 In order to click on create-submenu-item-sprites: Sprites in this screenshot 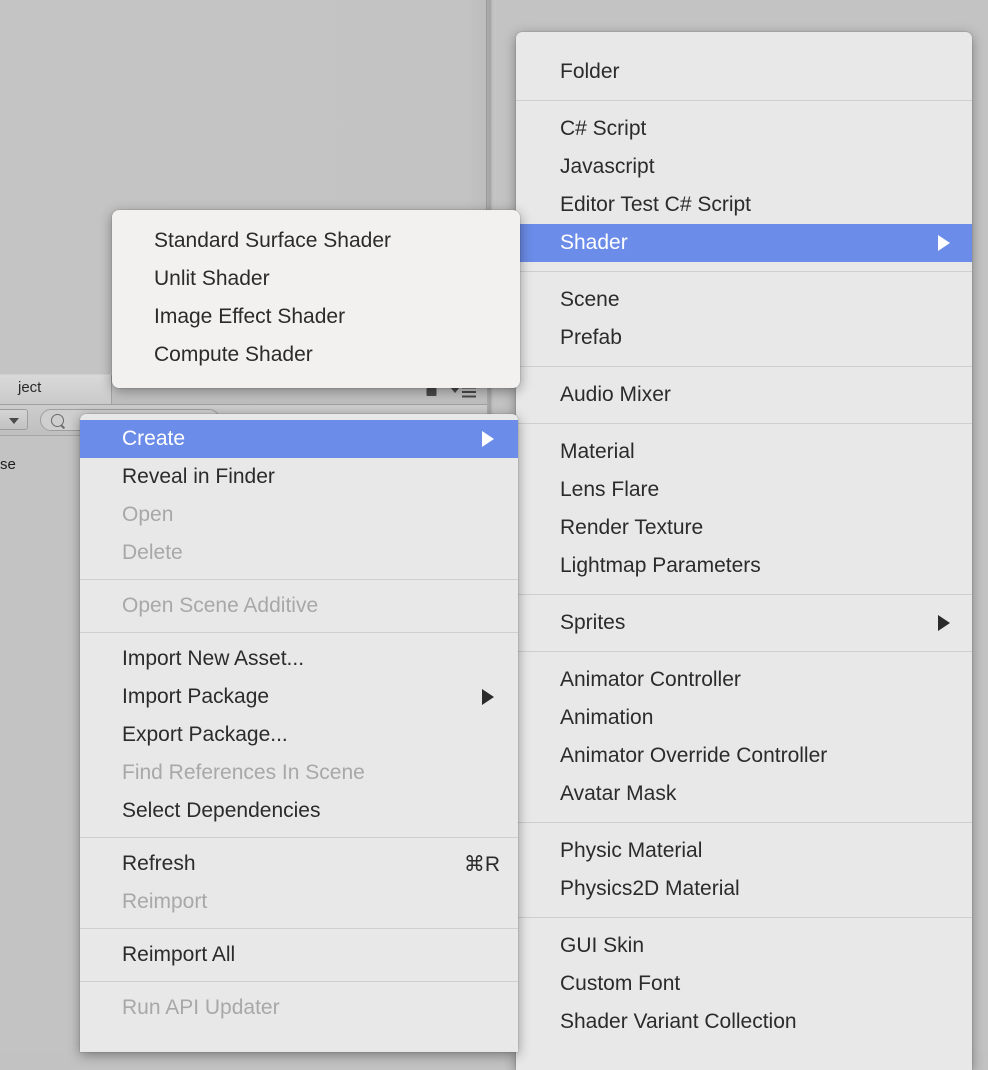, I will do `click(744, 623)`.